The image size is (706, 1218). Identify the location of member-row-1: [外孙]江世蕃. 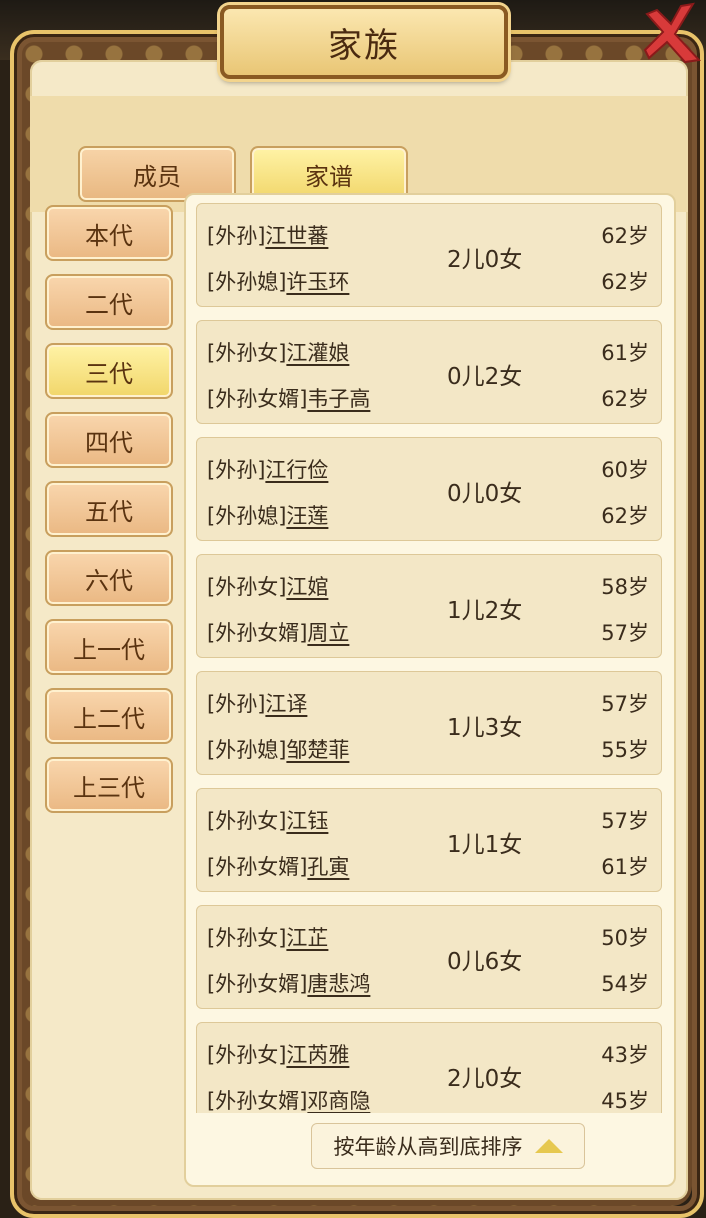
(267, 235).